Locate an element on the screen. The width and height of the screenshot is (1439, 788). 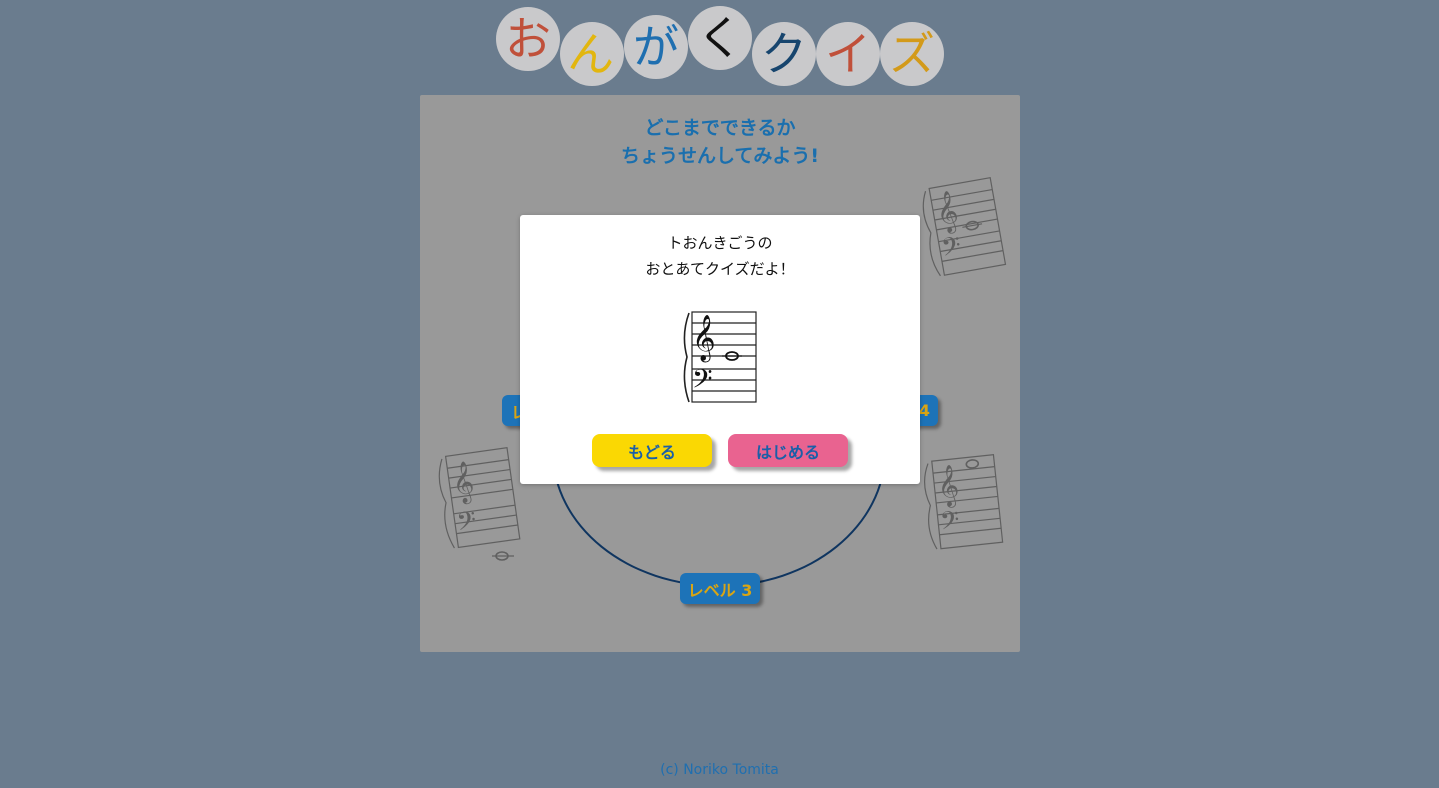
title-char-7: ズ is located at coordinates (912, 54).